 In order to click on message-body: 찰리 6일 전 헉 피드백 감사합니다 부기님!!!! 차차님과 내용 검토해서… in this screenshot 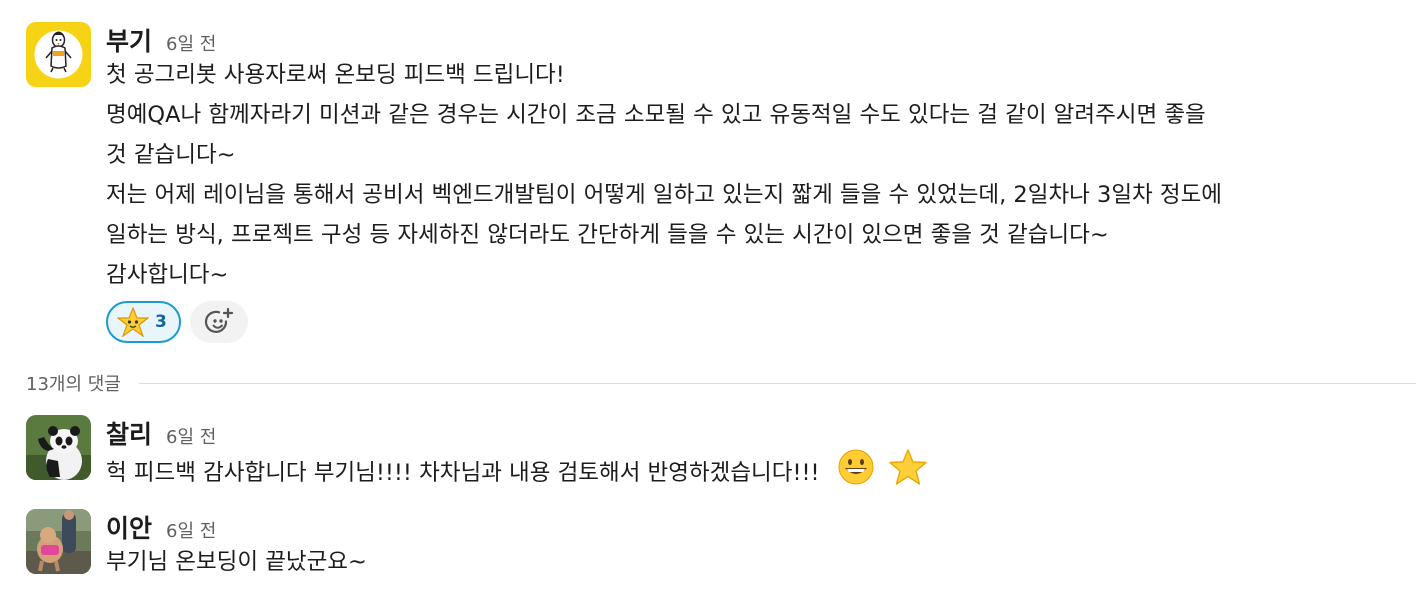, I will do `click(766, 457)`.